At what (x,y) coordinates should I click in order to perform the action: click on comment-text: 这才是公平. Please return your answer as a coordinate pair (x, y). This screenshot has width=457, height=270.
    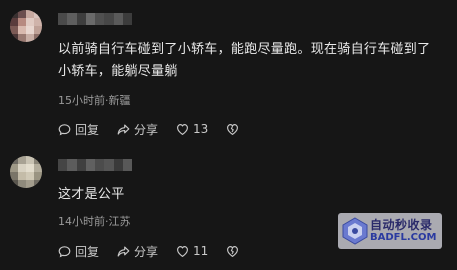
    Looking at the image, I should click on (91, 194).